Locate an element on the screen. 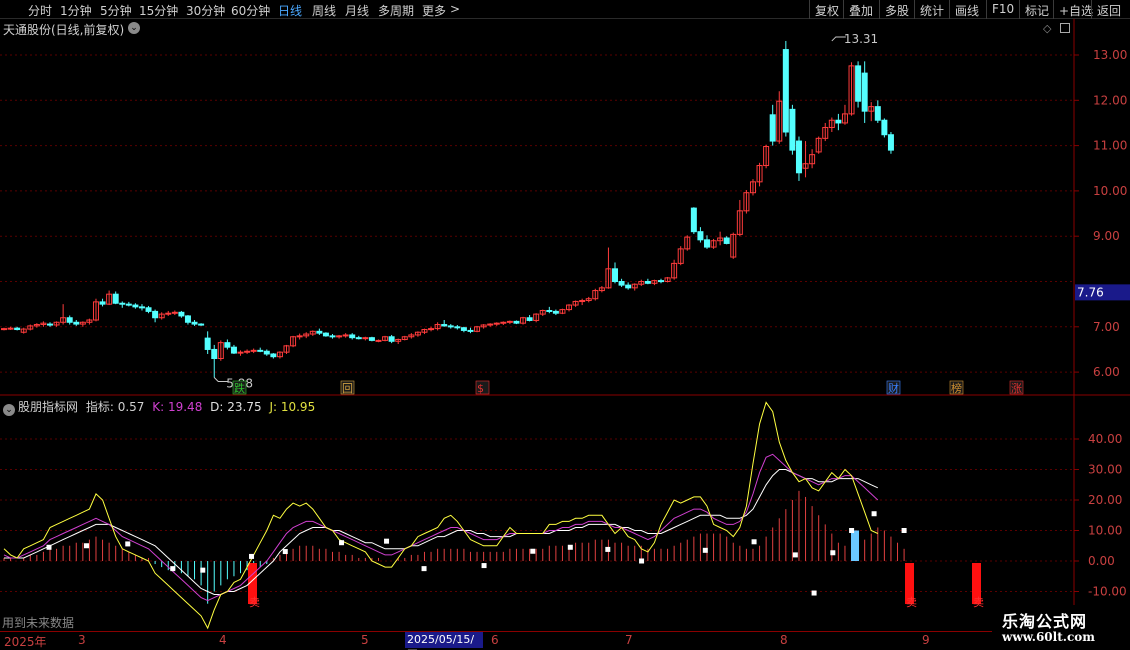 Image resolution: width=1130 pixels, height=650 pixels. indicator-axis-label: 10.00 is located at coordinates (1105, 531).